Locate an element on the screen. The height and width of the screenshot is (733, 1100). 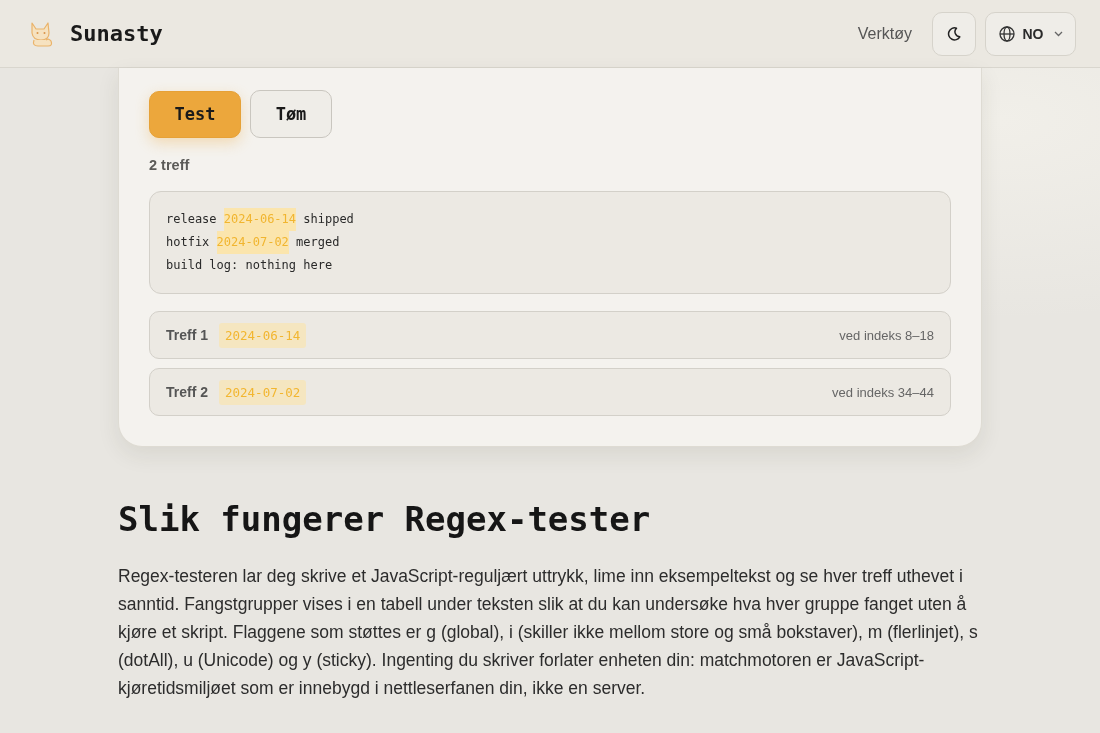
nav-link: Verktøy is located at coordinates (884, 33).